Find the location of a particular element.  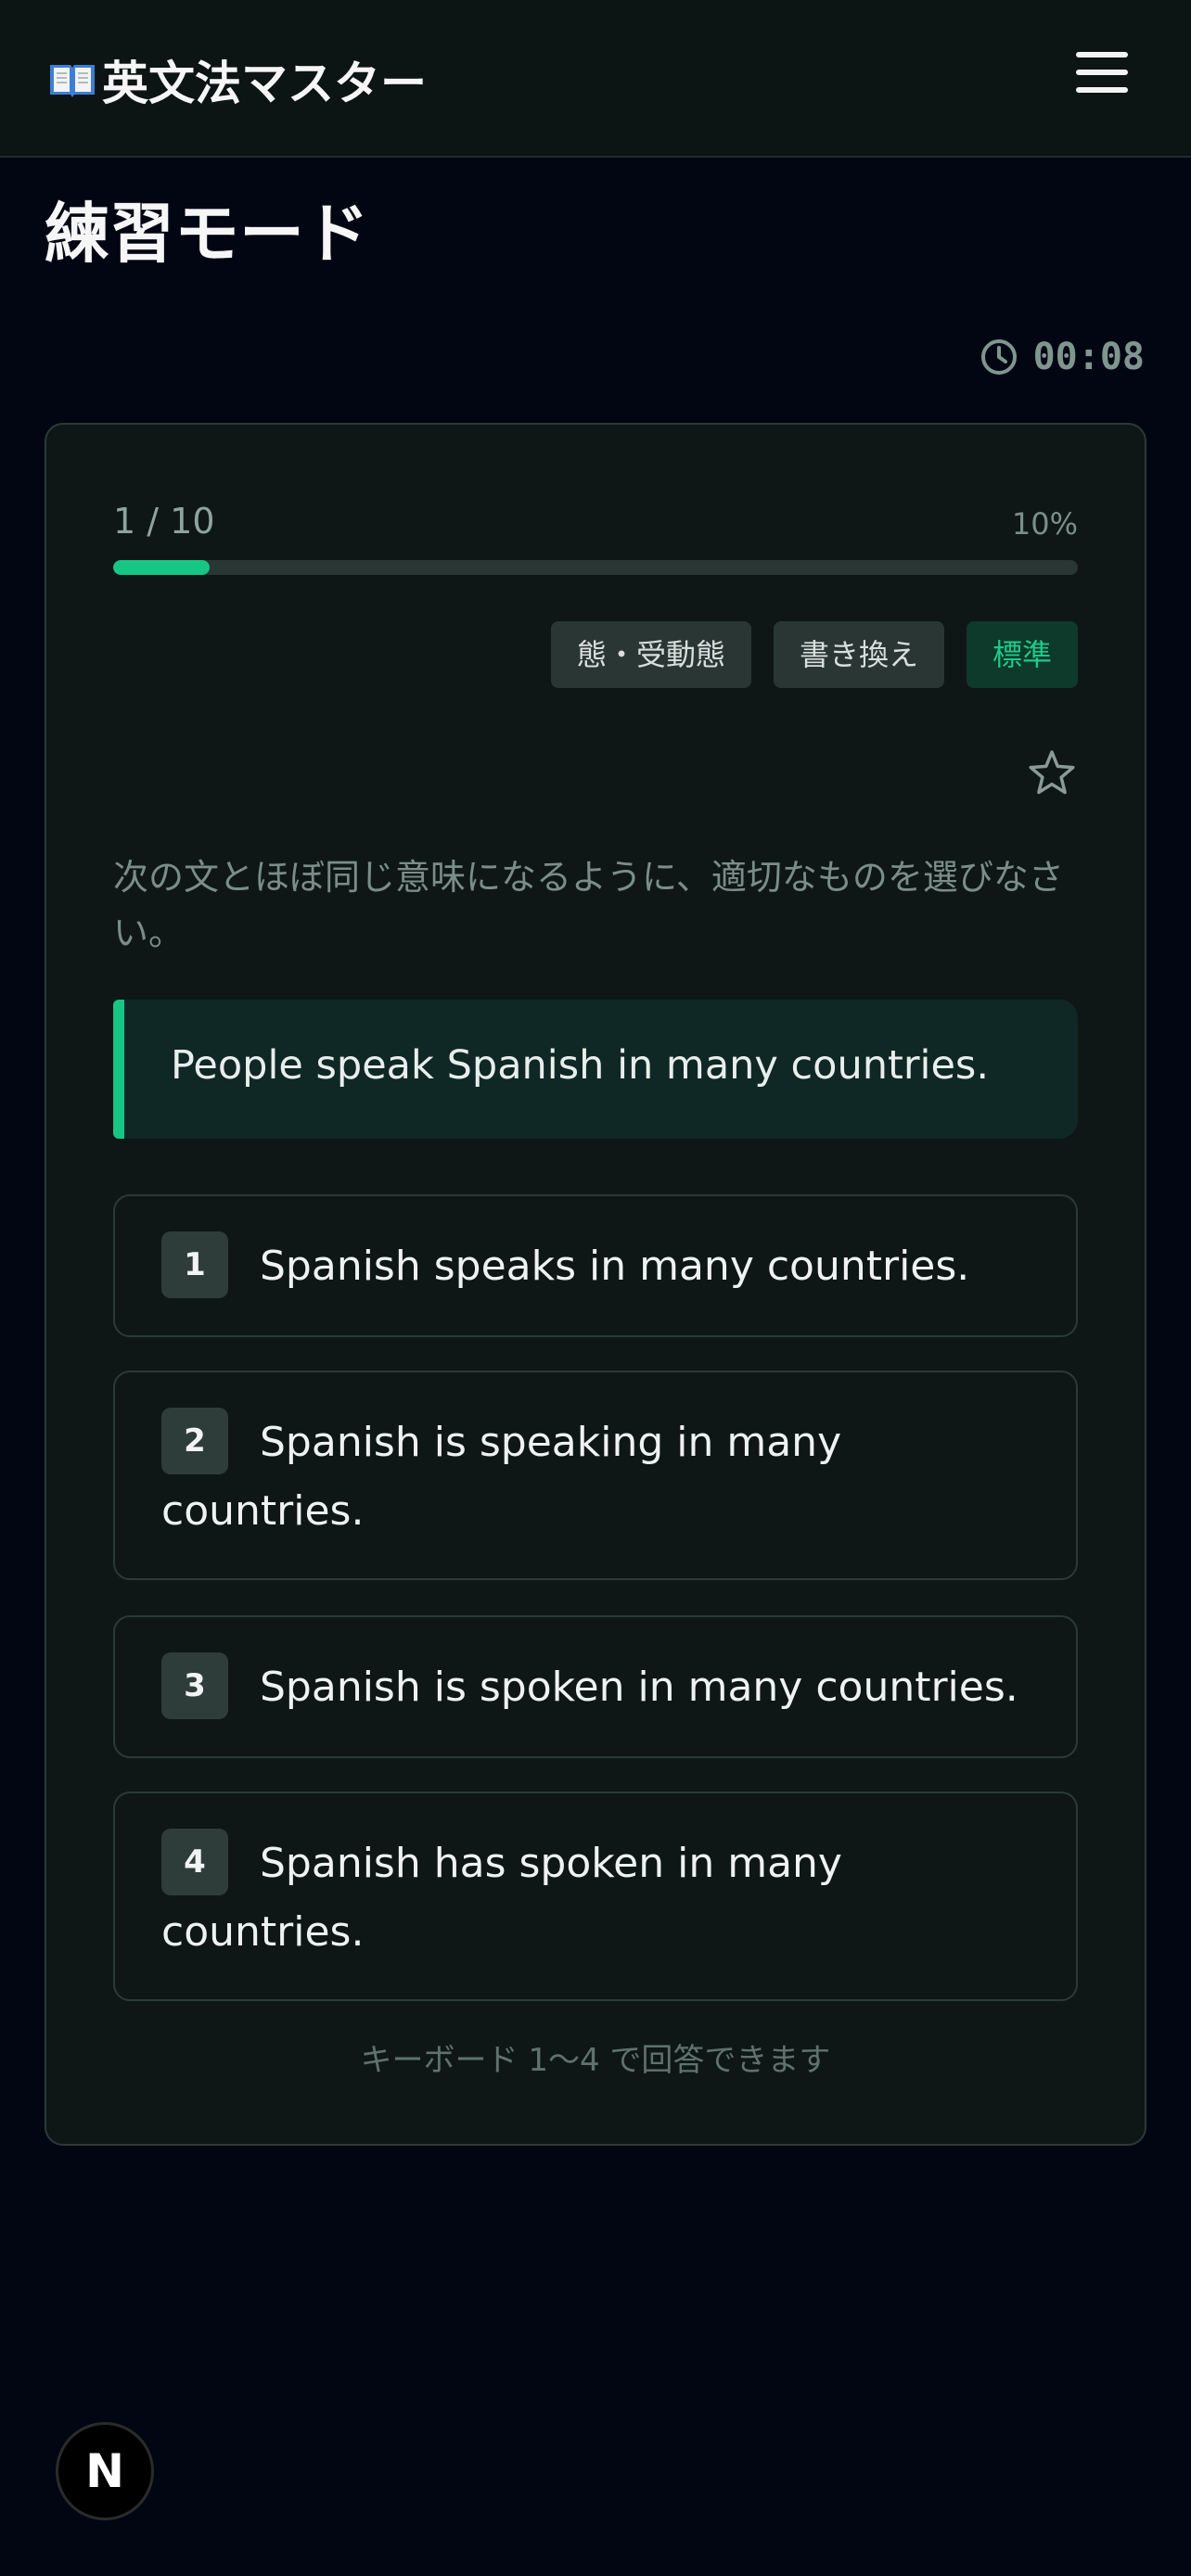

option-number: 2 is located at coordinates (194, 1441).